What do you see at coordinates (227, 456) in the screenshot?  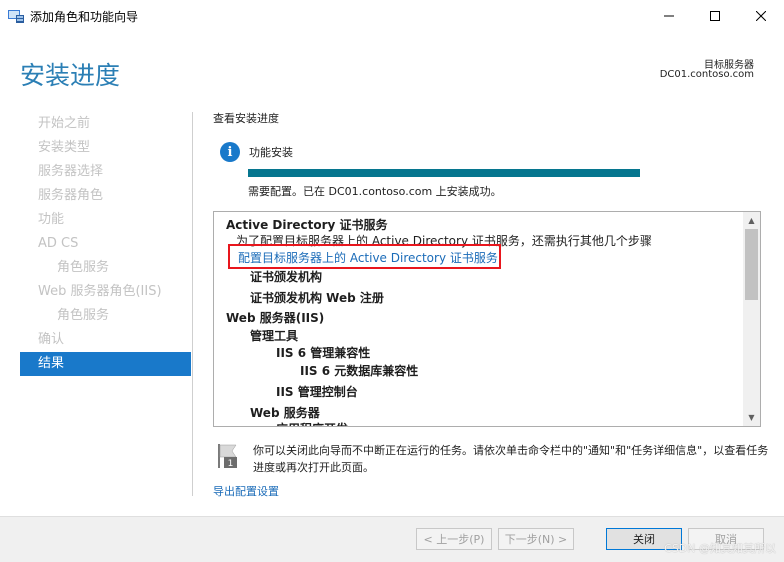 I see `notification-flag-icon: 1` at bounding box center [227, 456].